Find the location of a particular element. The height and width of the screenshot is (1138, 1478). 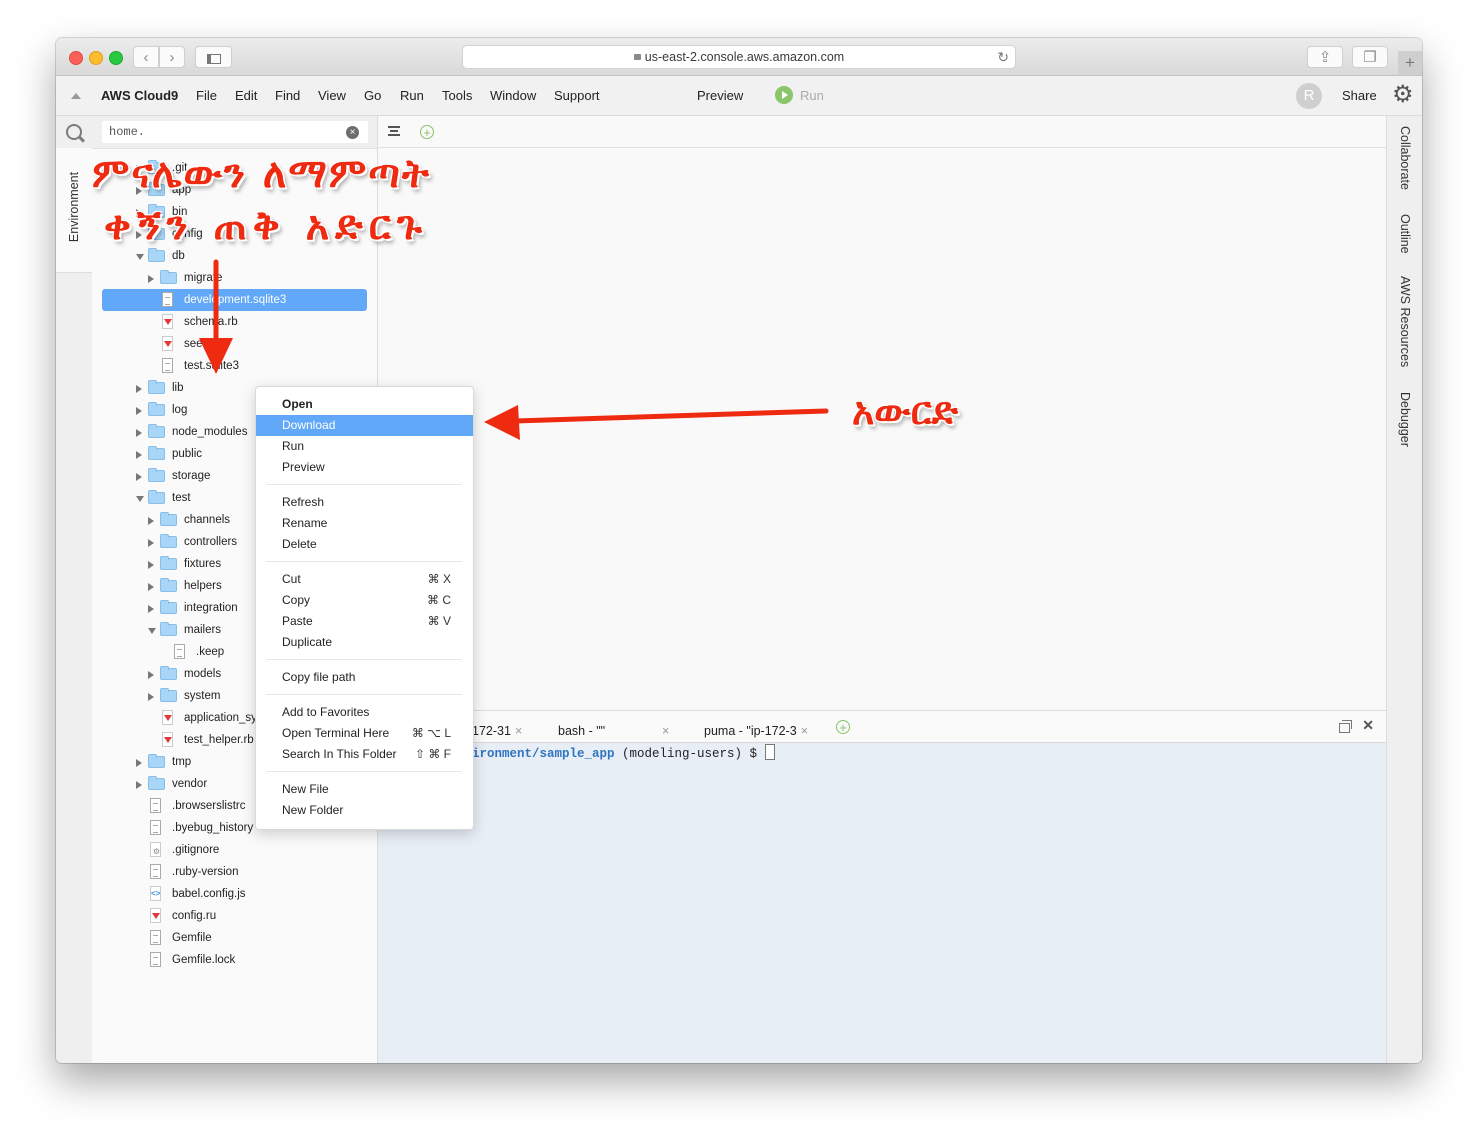

annotation-arrows is located at coordinates (514, 349).